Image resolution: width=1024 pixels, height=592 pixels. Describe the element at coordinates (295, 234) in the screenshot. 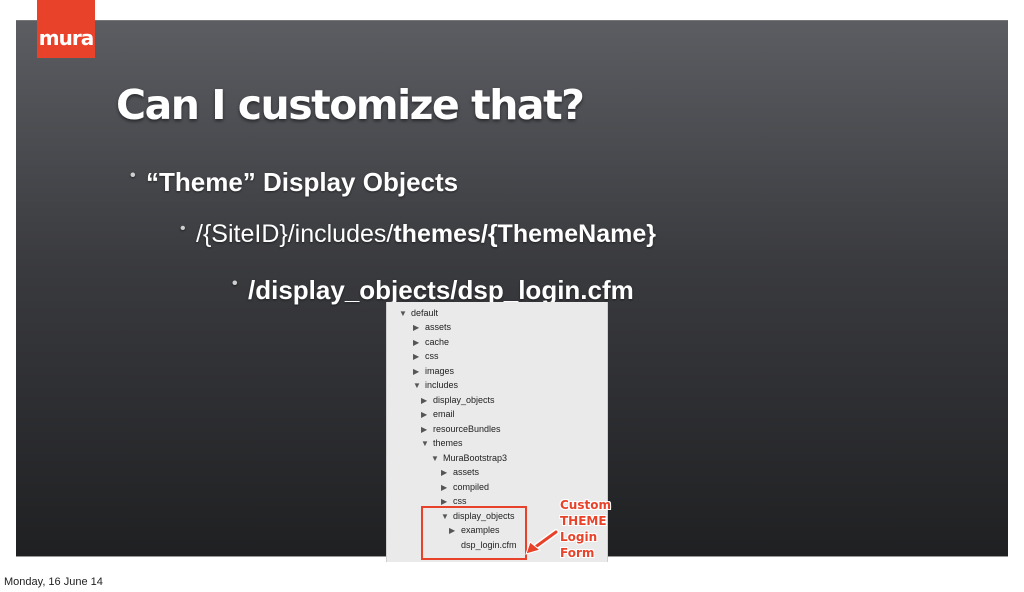

I see `bullet-text-normal: /{SiteID}/includes/` at that location.